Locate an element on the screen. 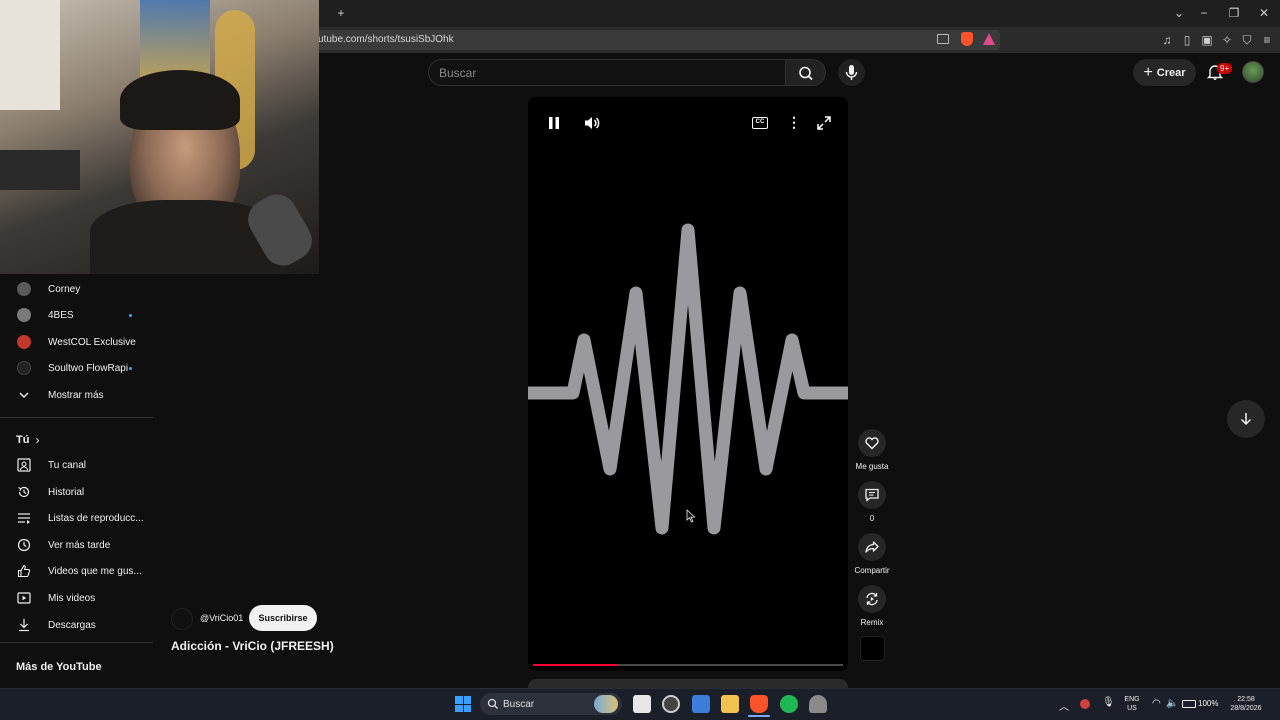 The height and width of the screenshot is (720, 1280). channel-handle: @VriCio01 is located at coordinates (221, 618).